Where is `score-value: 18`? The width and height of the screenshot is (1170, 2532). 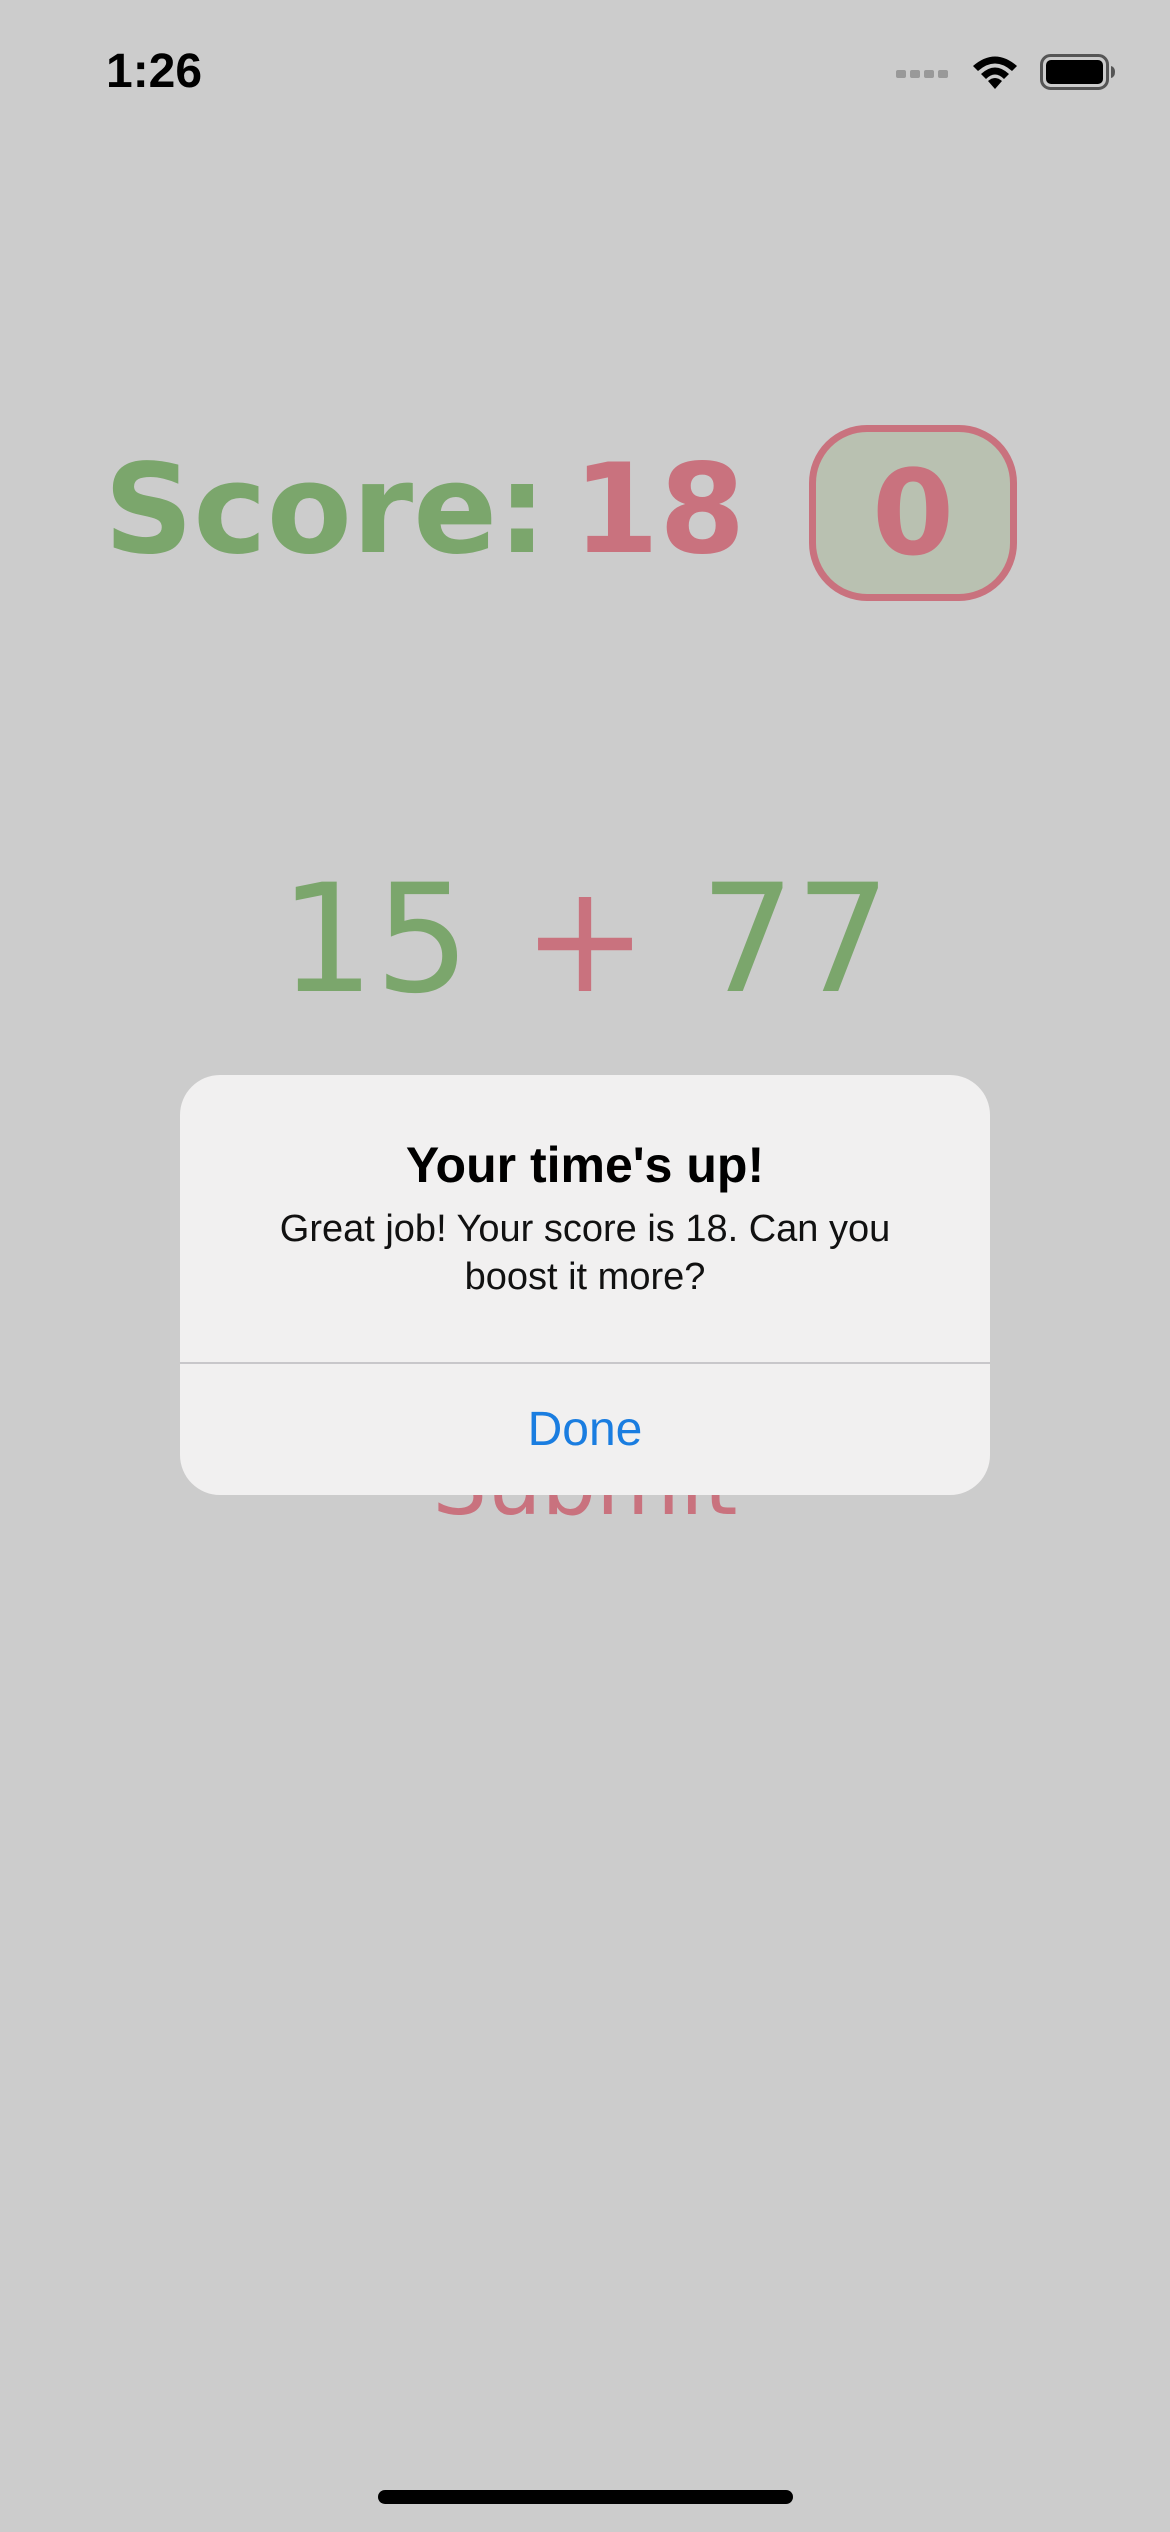 score-value: 18 is located at coordinates (659, 510).